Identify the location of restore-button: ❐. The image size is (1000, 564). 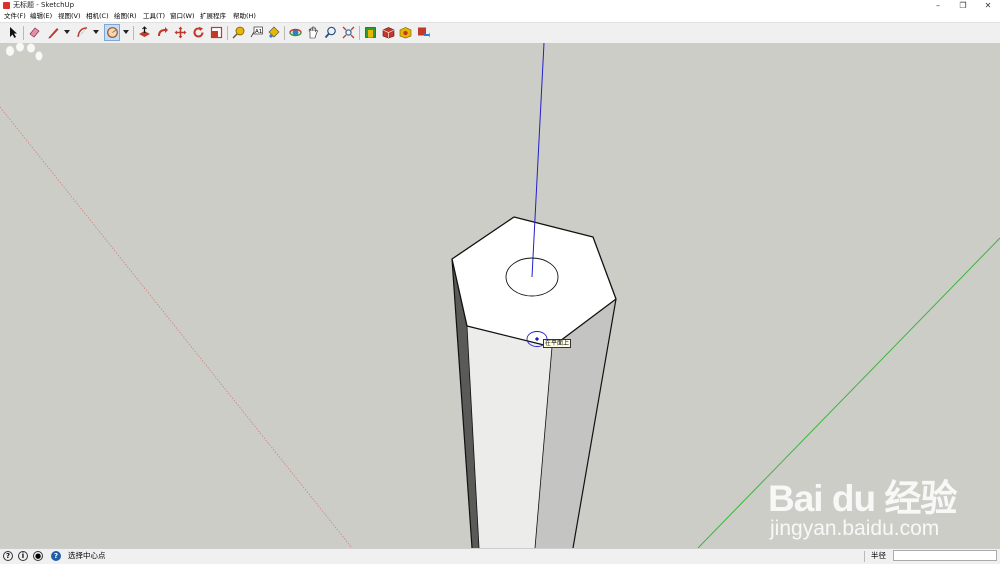
(963, 5).